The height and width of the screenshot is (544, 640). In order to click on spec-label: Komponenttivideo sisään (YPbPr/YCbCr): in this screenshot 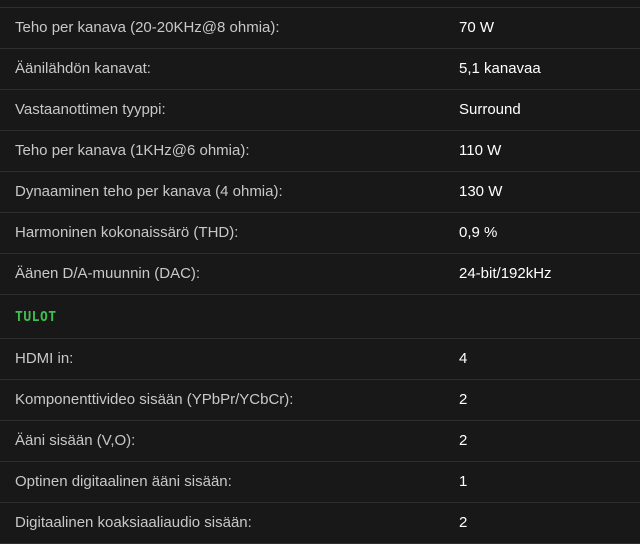, I will do `click(154, 399)`.